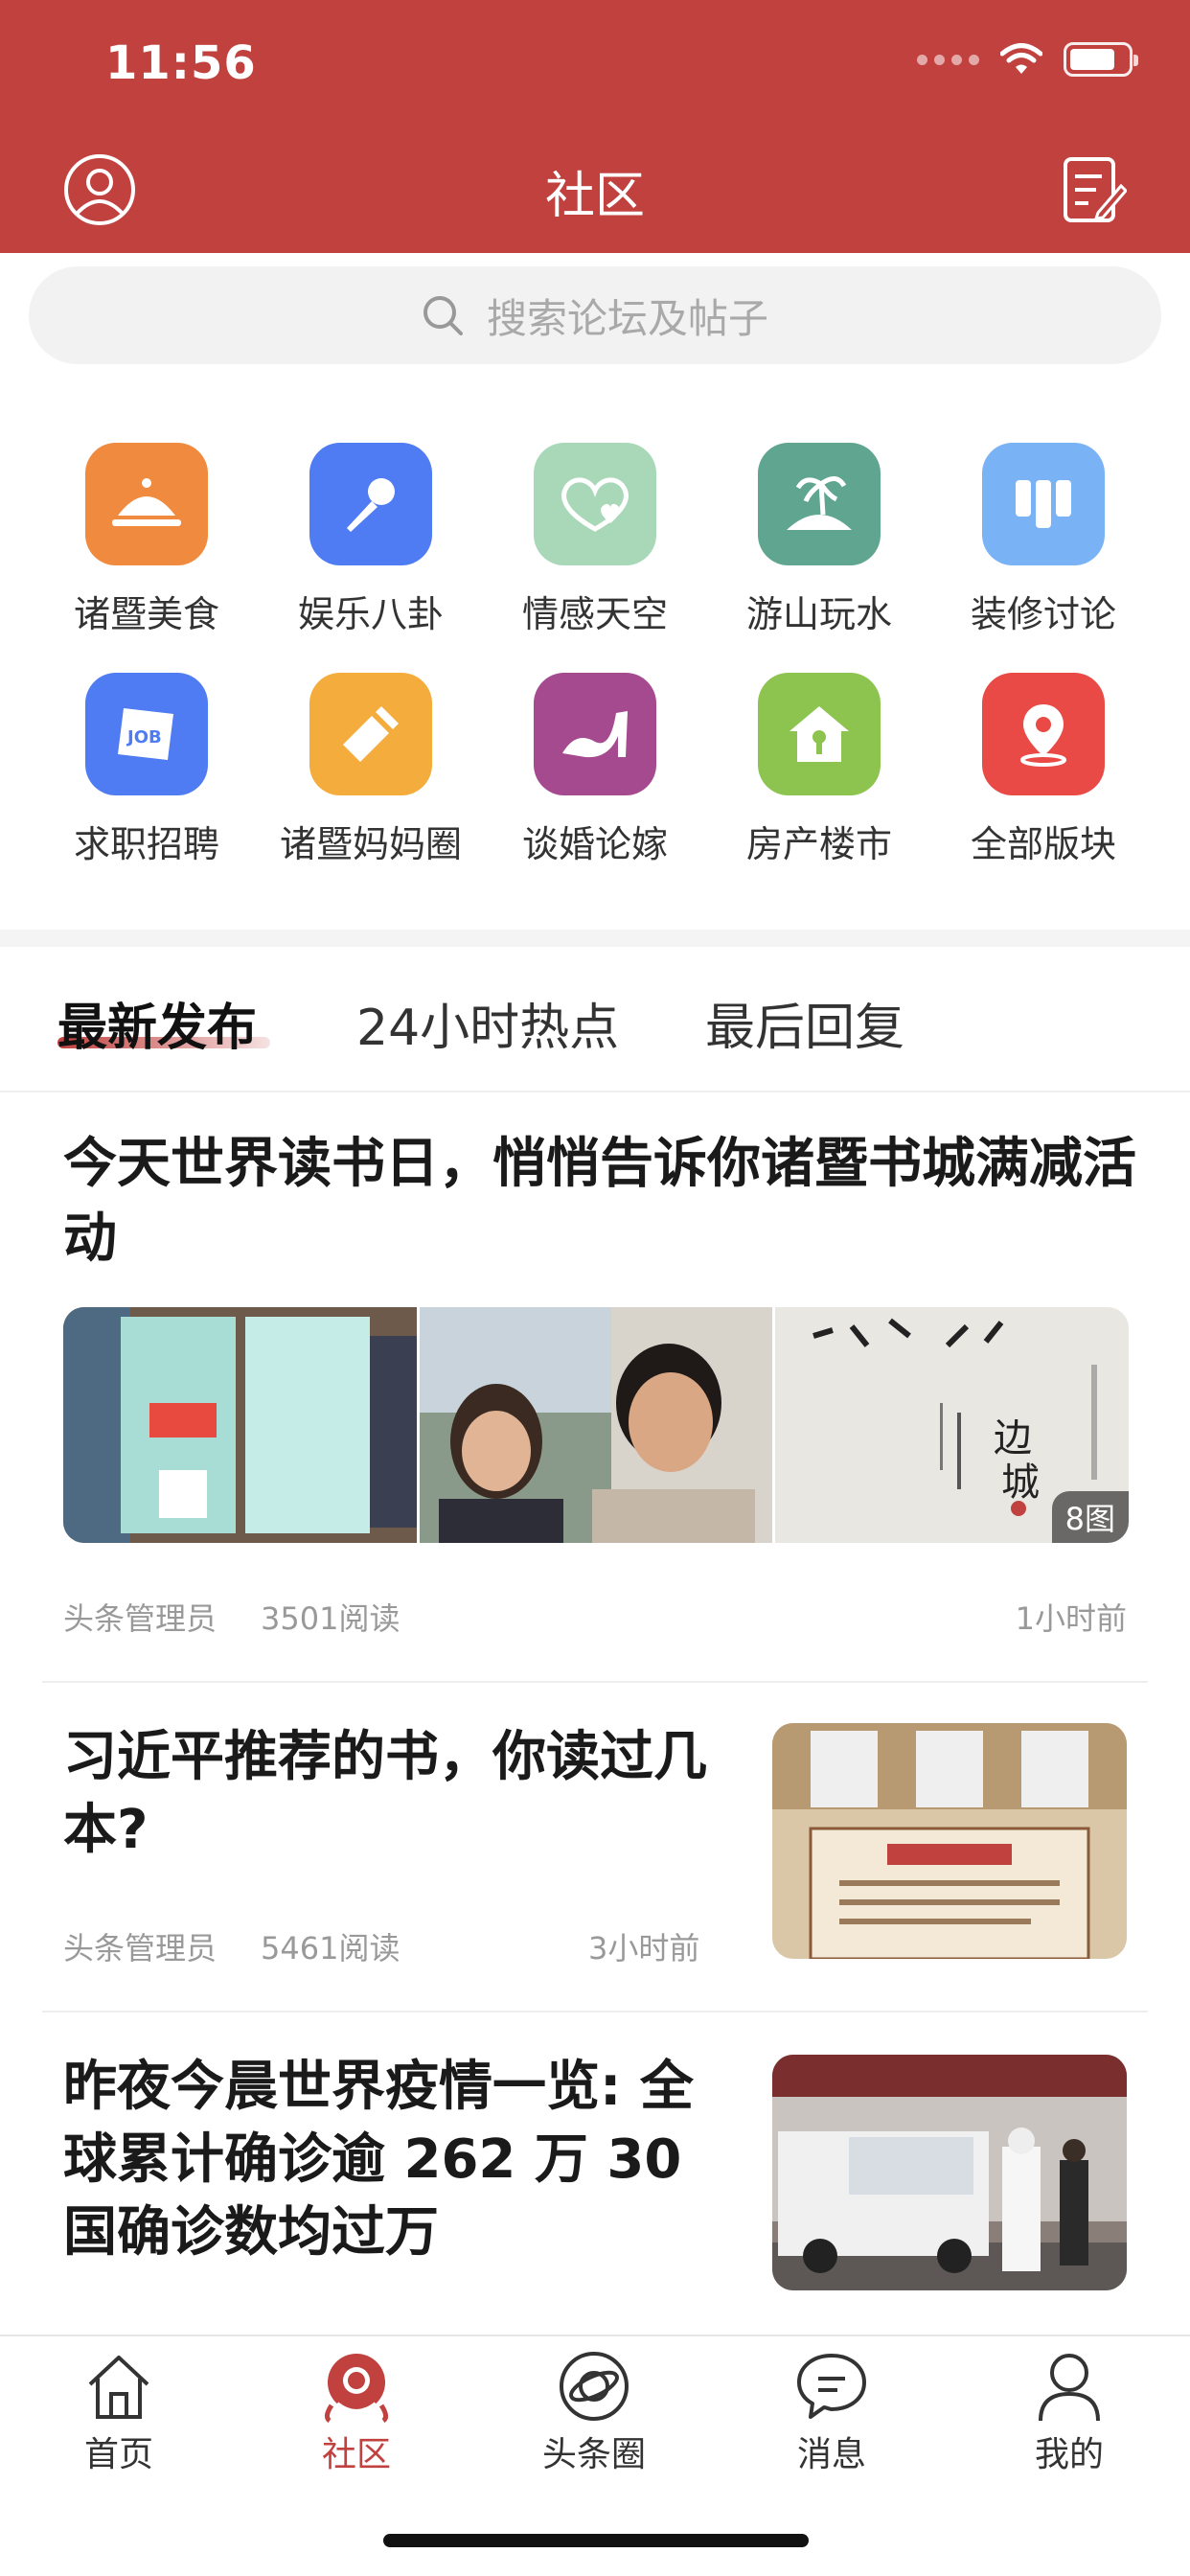  What do you see at coordinates (371, 844) in the screenshot?
I see `category-label: 诸暨妈妈圈` at bounding box center [371, 844].